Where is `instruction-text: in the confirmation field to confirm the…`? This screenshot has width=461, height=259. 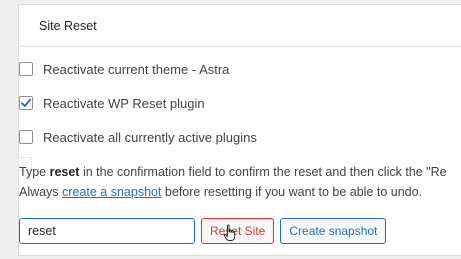 instruction-text: in the confirmation field to confirm the… is located at coordinates (263, 172).